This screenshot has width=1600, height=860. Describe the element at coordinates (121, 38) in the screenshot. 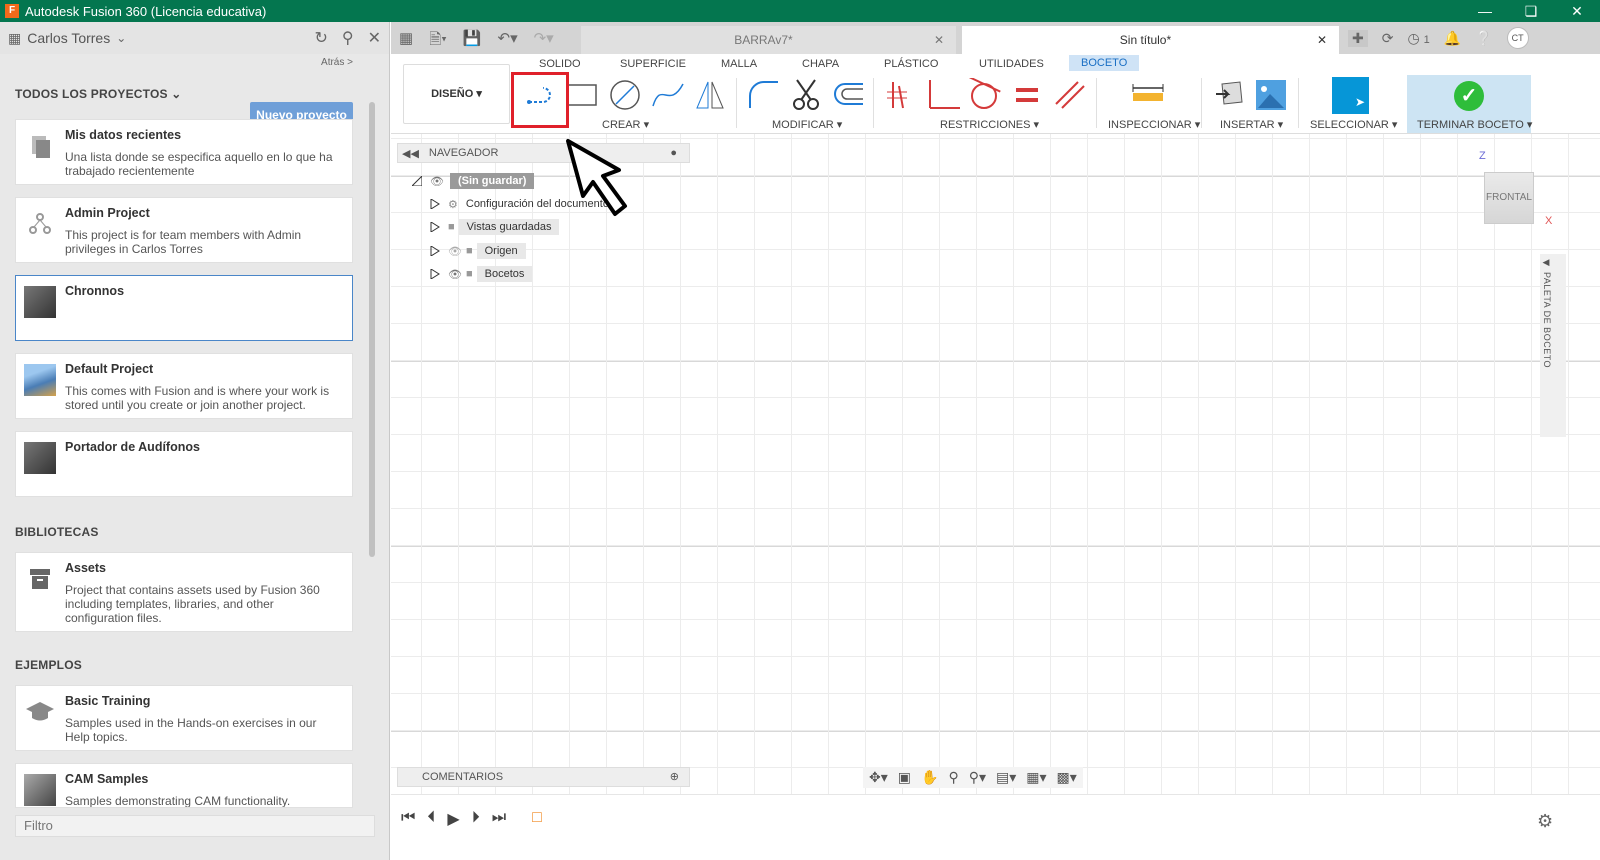

I see `chevron-down-icon: ⌄` at that location.